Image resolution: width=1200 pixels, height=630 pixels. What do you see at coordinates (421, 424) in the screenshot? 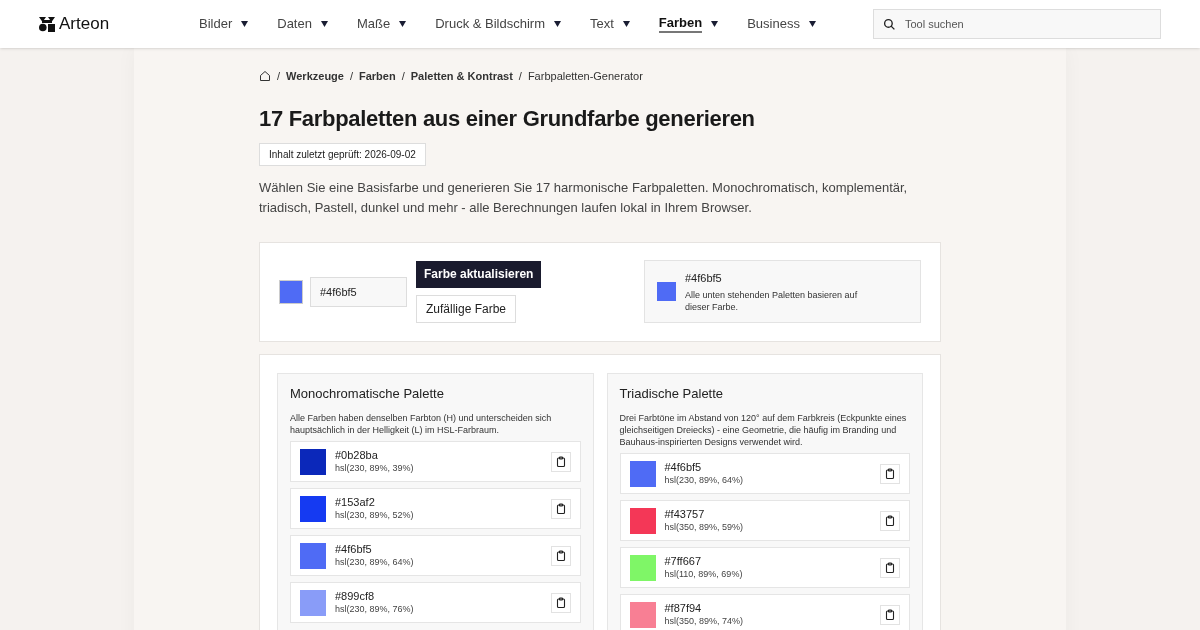
I see `palette-description: Alle Farben haben denselben Farbton (H) und unterscheiden sich hauptsächlich in der Helligkeit (L) im HSL-Farbraum.` at bounding box center [421, 424].